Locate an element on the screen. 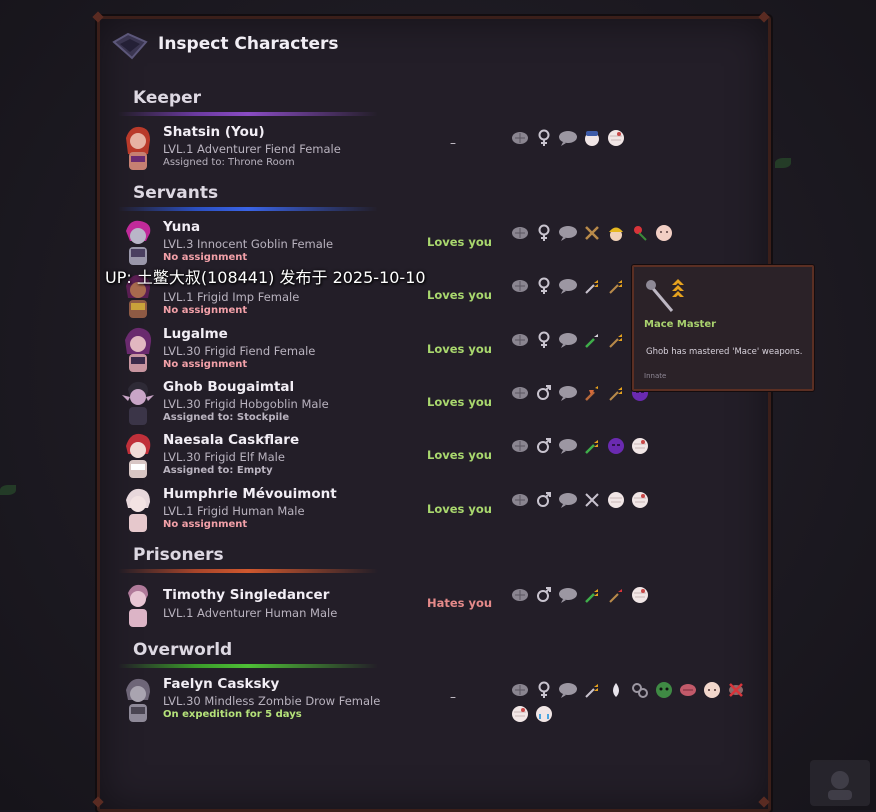  tooltip-tag: Innate is located at coordinates (655, 376).